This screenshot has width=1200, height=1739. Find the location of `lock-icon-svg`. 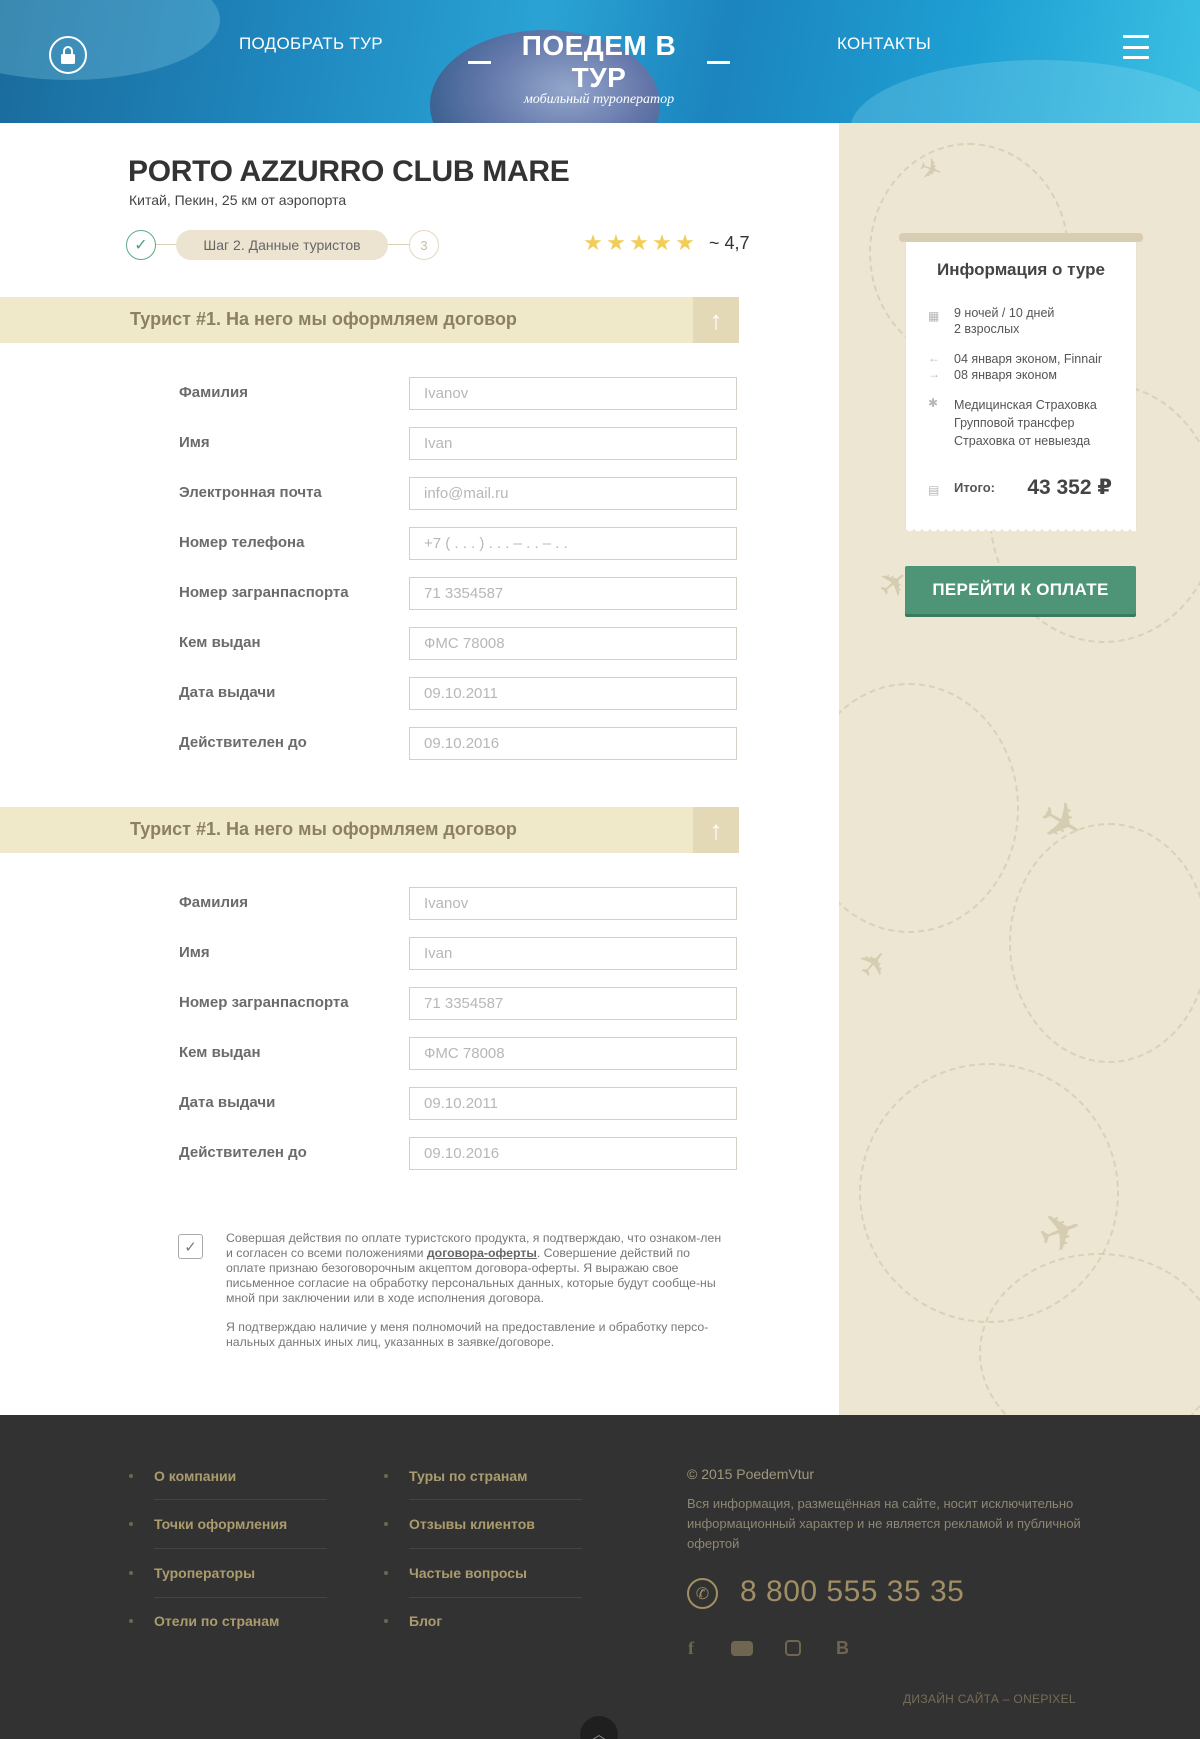

lock-icon-svg is located at coordinates (68, 55).